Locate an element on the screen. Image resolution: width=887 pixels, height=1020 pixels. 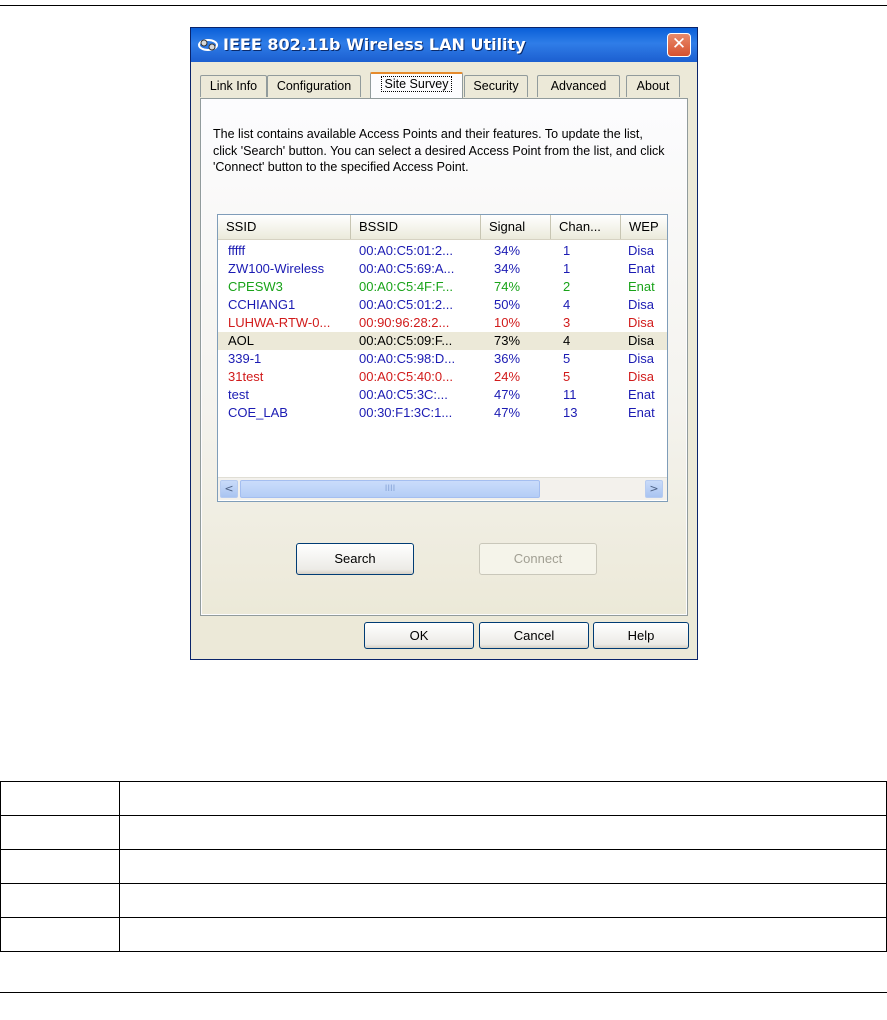
cell-channel: 11 is located at coordinates (570, 394).